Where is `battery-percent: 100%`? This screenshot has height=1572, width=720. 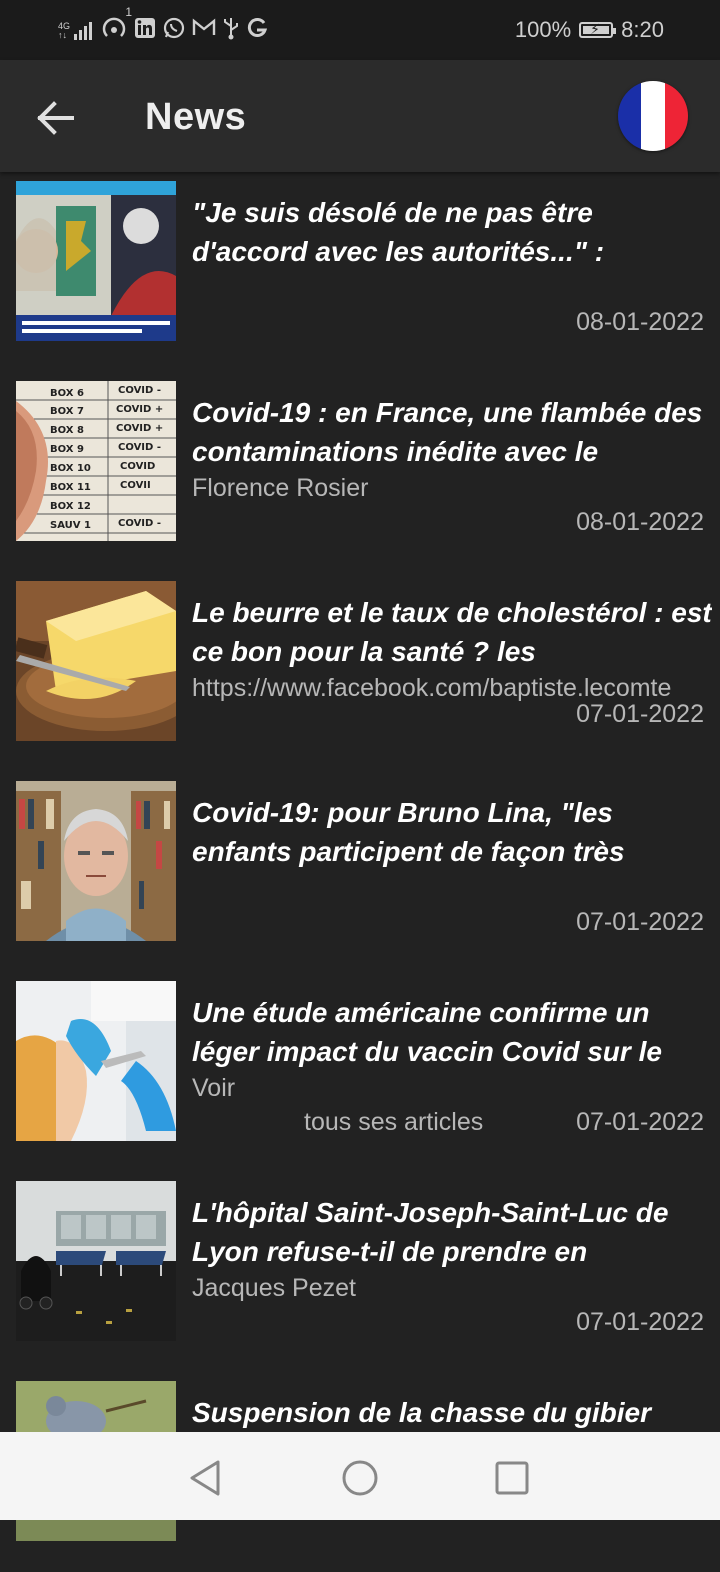
battery-percent: 100% is located at coordinates (543, 29).